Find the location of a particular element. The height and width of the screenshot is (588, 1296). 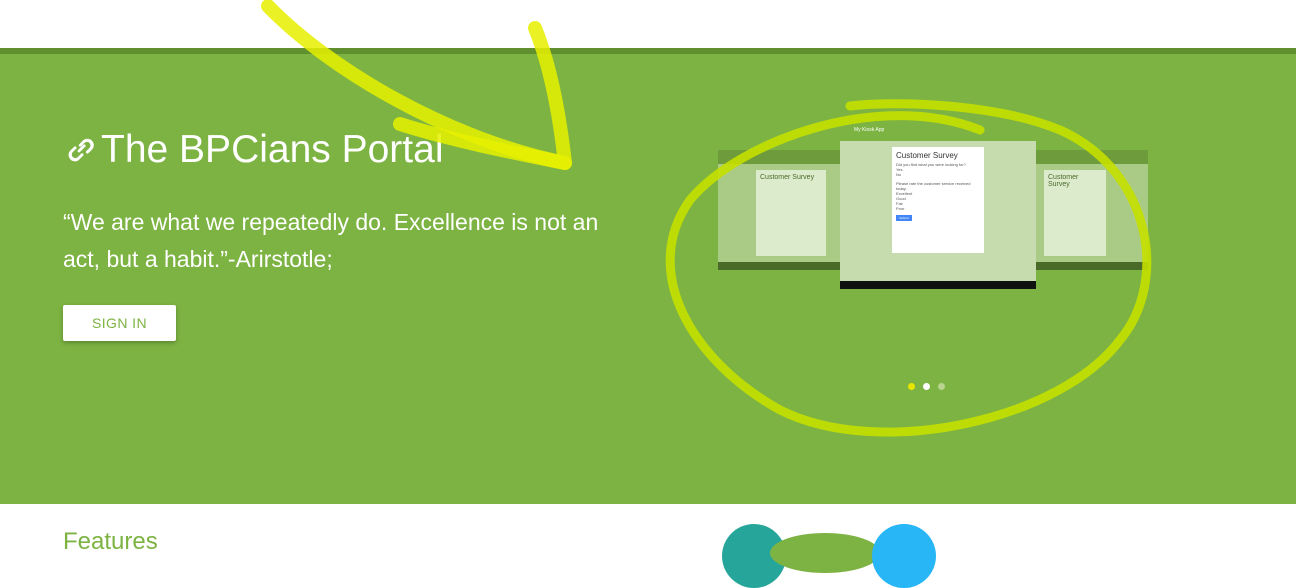

slide-survey-card-right: Customer Survey is located at coordinates (1075, 213).